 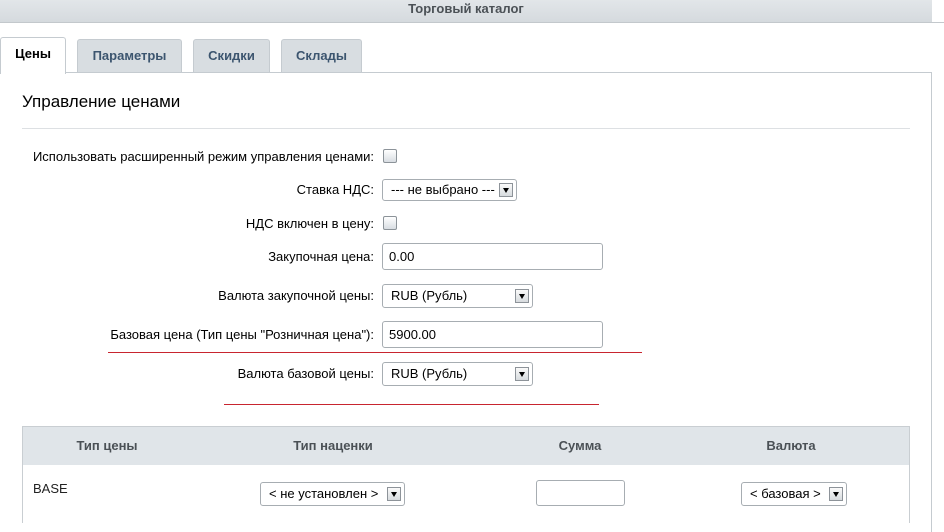 What do you see at coordinates (466, 446) in the screenshot?
I see `price-table-header: Тип цены Тип наценки Сумма Валюта` at bounding box center [466, 446].